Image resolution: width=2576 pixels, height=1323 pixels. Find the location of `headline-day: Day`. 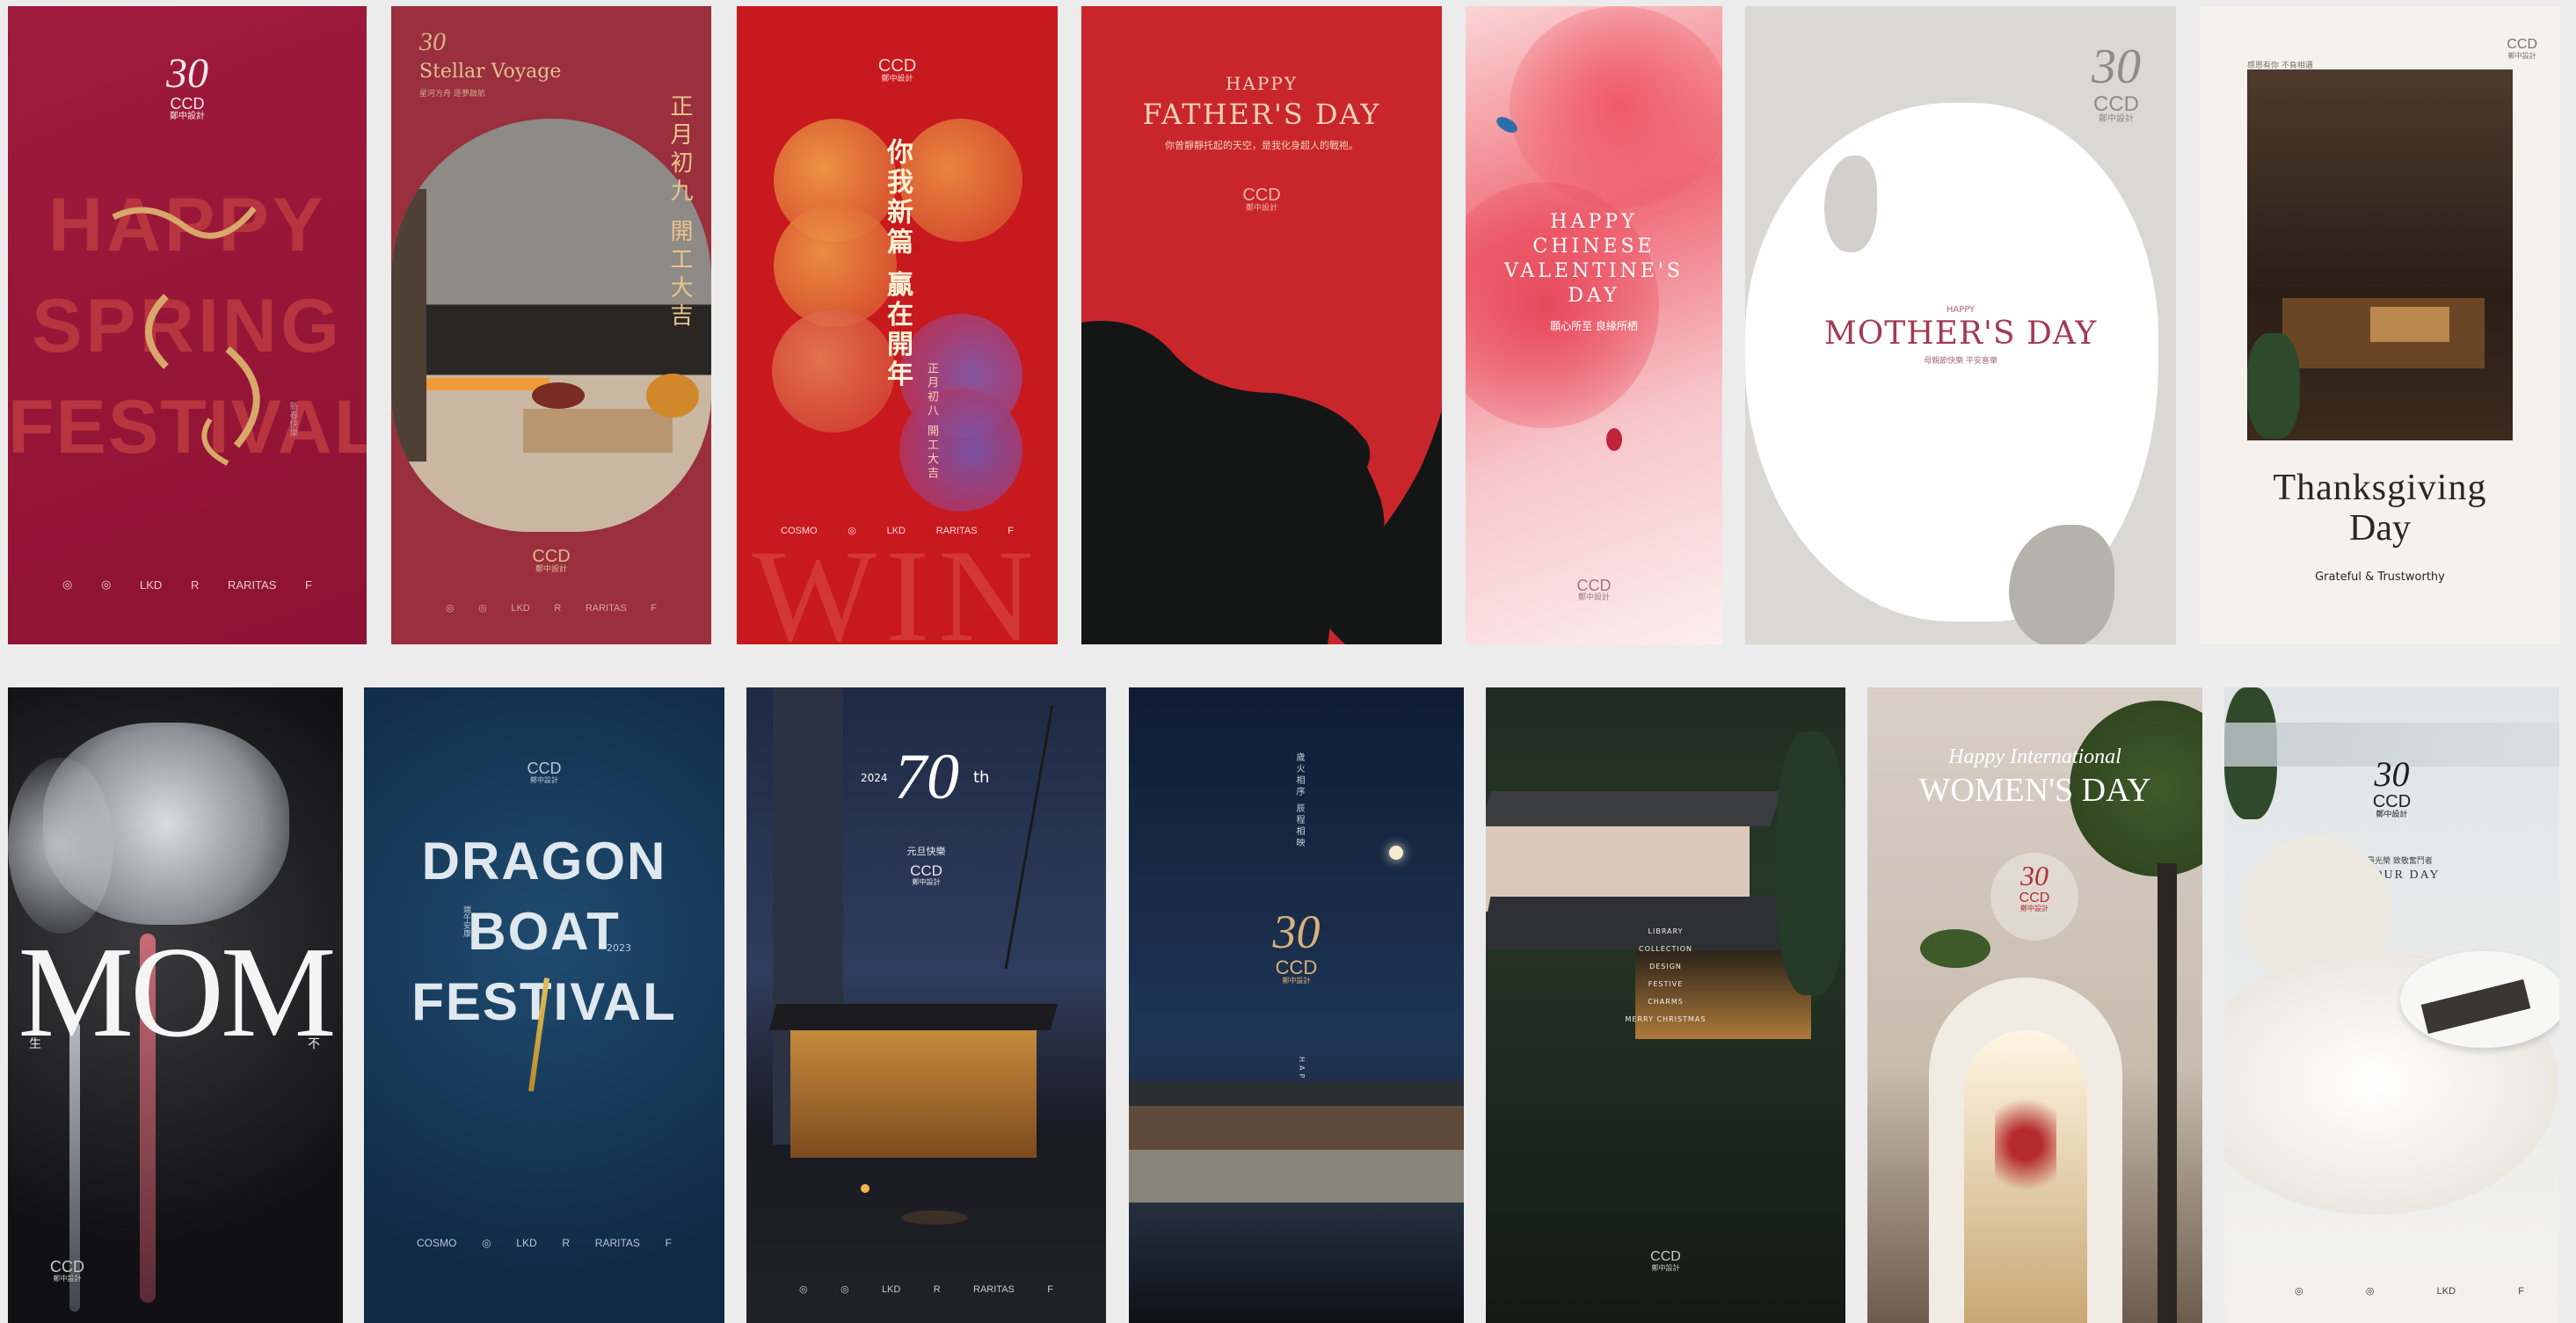

headline-day: Day is located at coordinates (2380, 529).